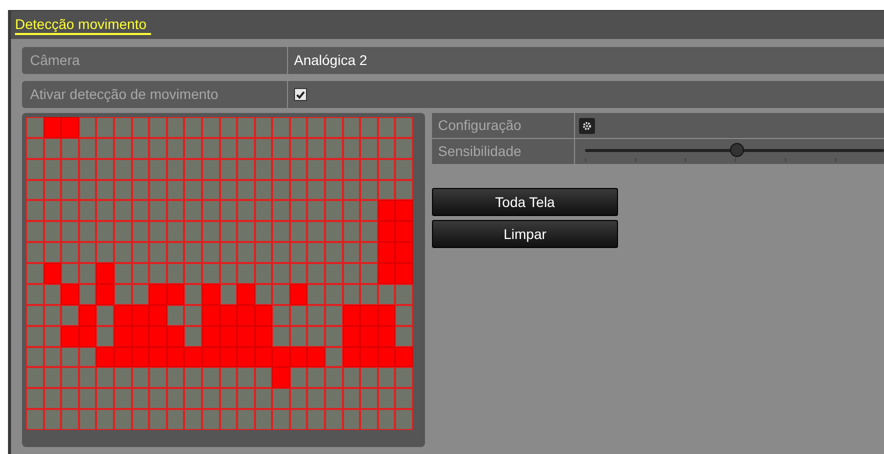 This screenshot has height=454, width=884. What do you see at coordinates (525, 234) in the screenshot?
I see `action-button: Limpar` at bounding box center [525, 234].